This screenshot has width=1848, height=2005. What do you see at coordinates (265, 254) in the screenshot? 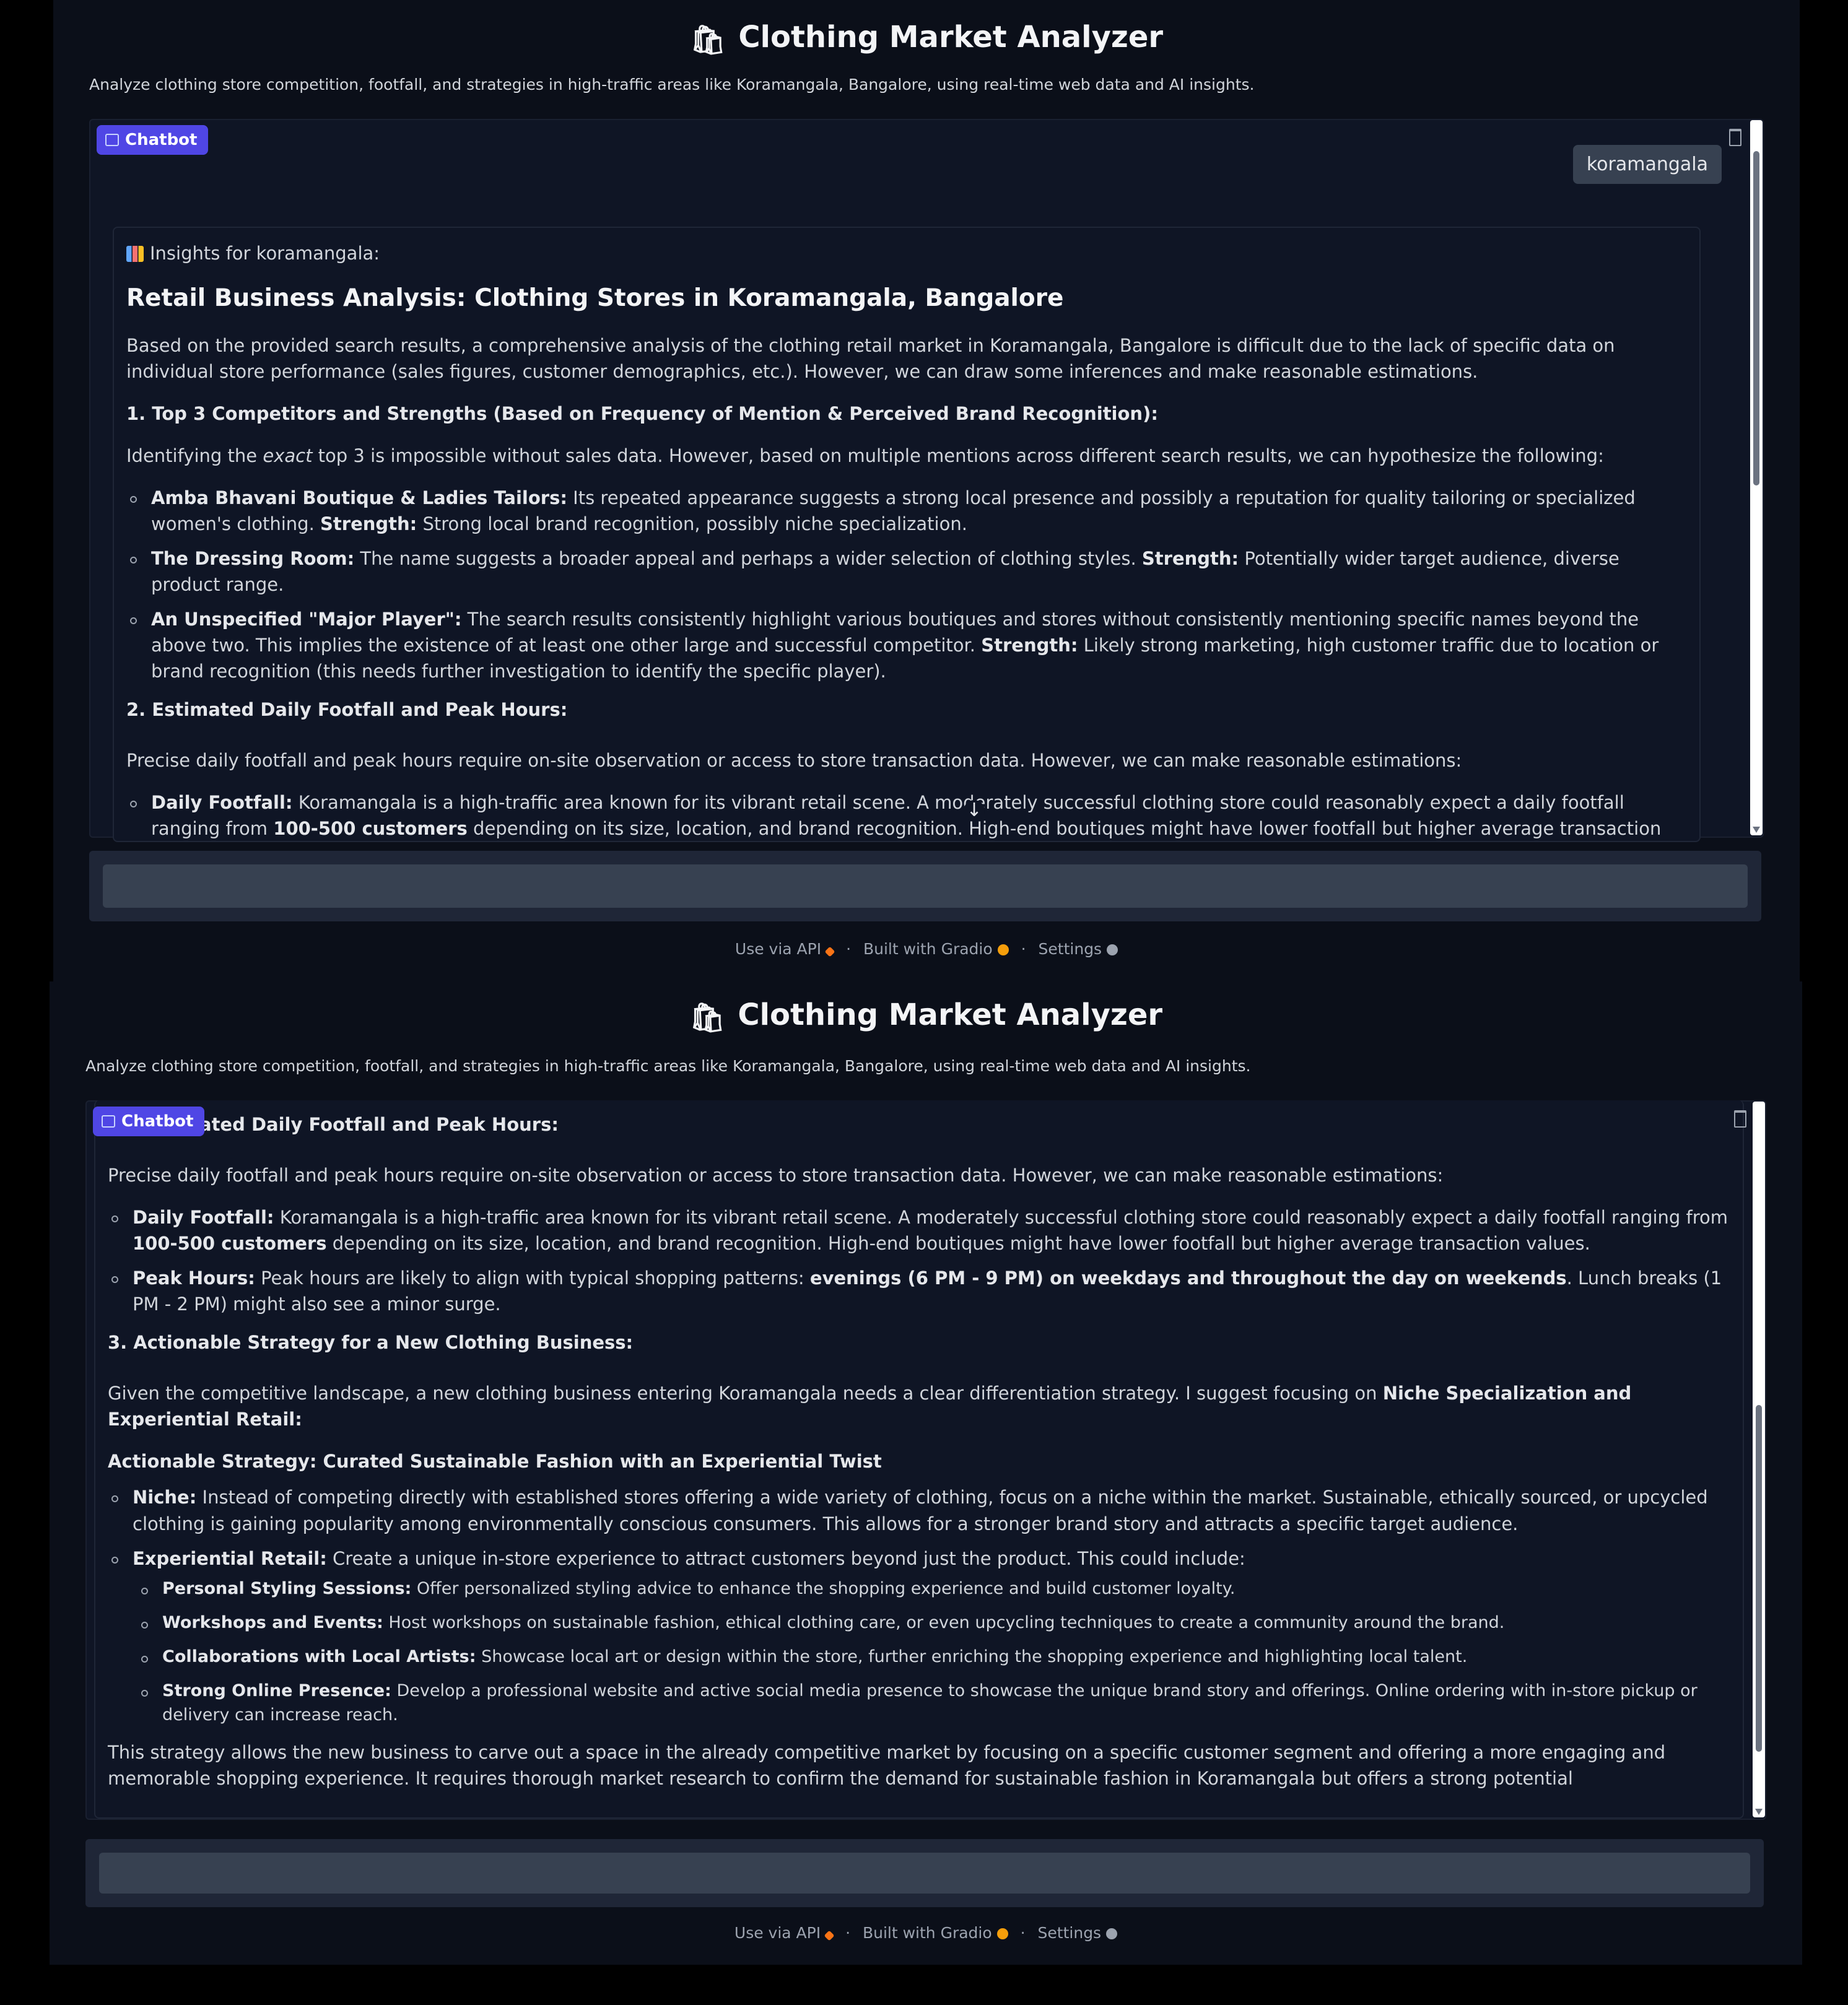
I see `insights-header-text: Insights for koramangala:` at bounding box center [265, 254].